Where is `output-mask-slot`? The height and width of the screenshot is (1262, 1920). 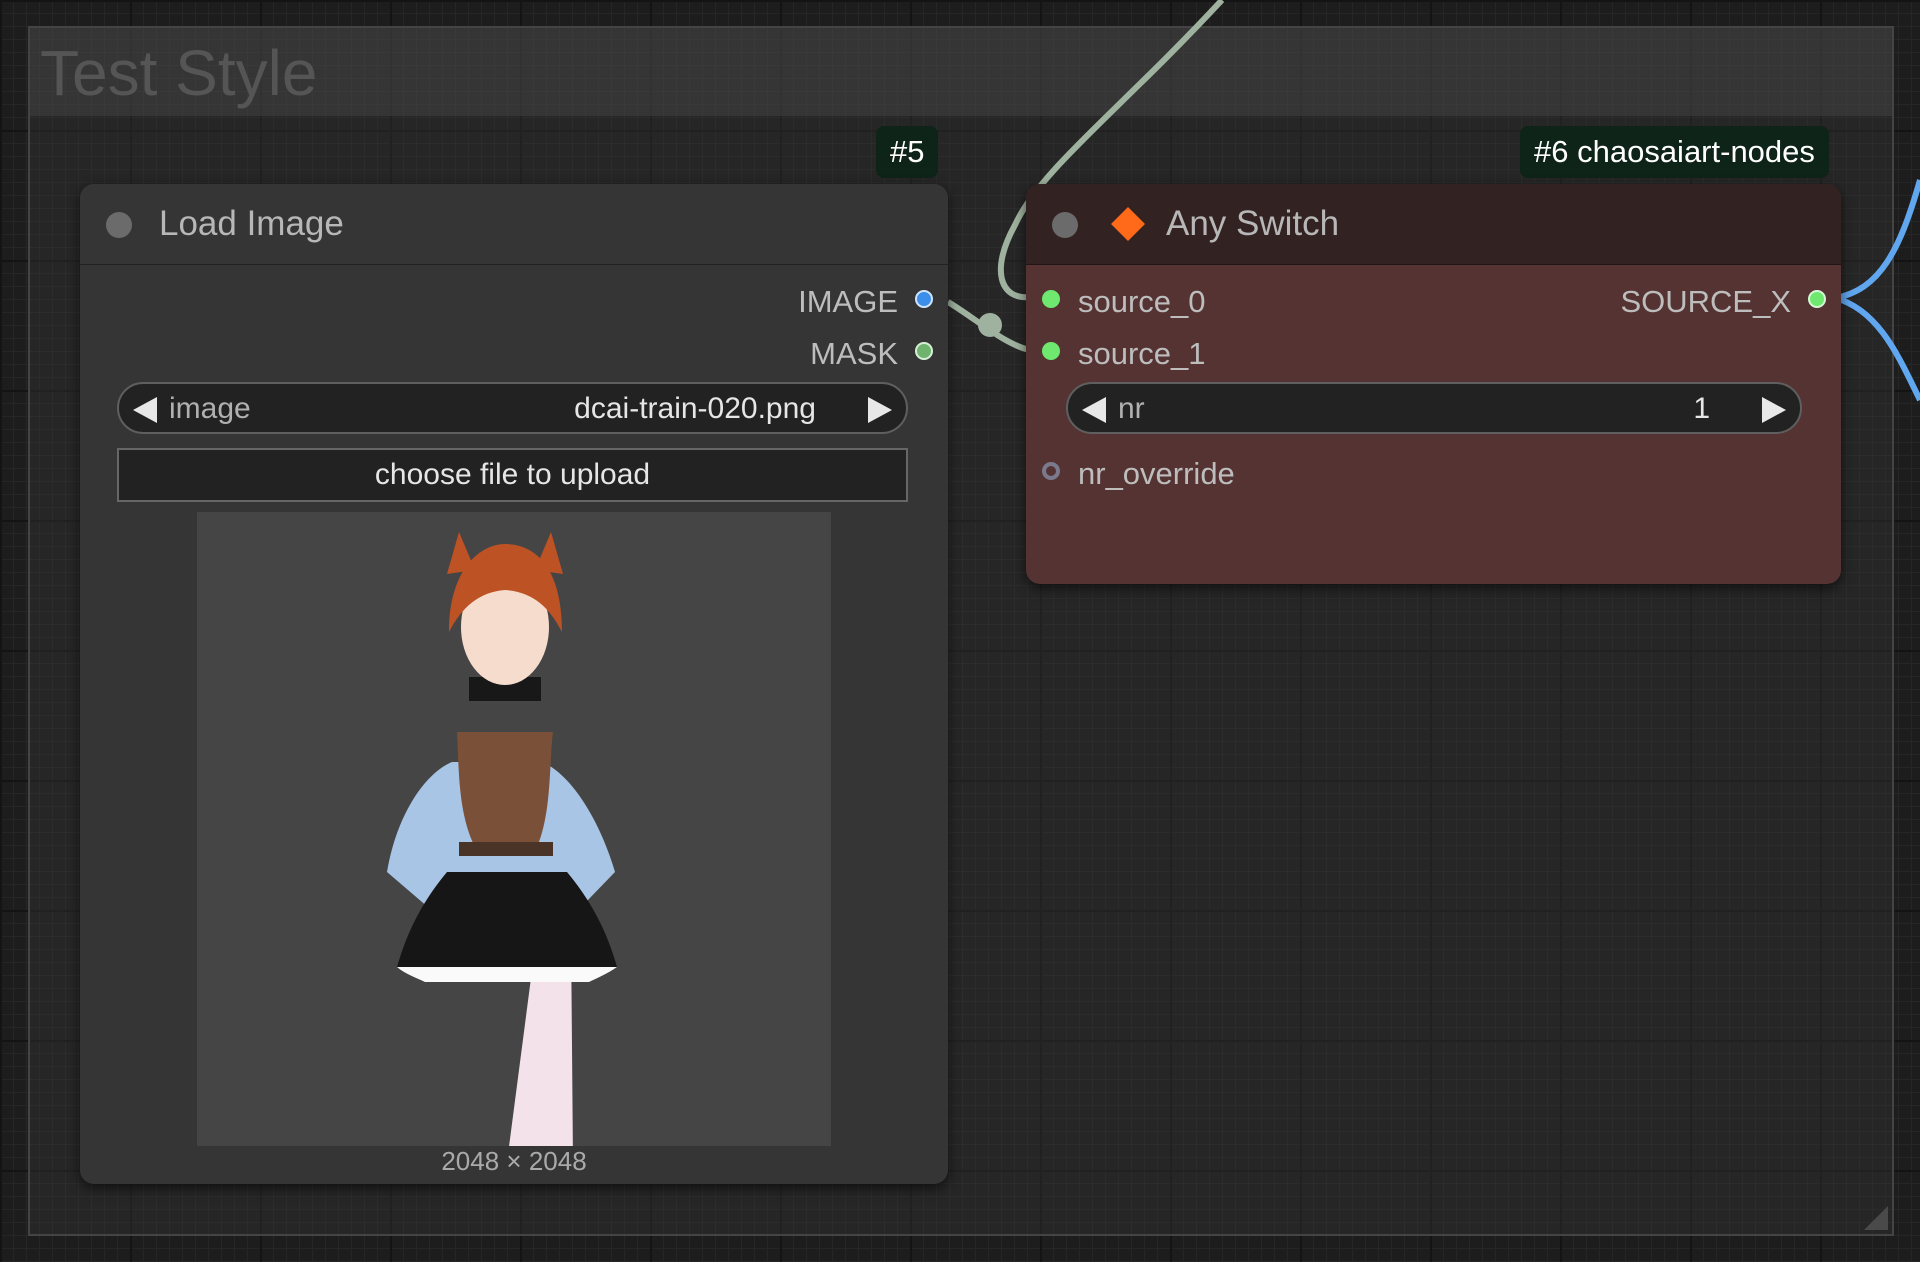 output-mask-slot is located at coordinates (924, 351).